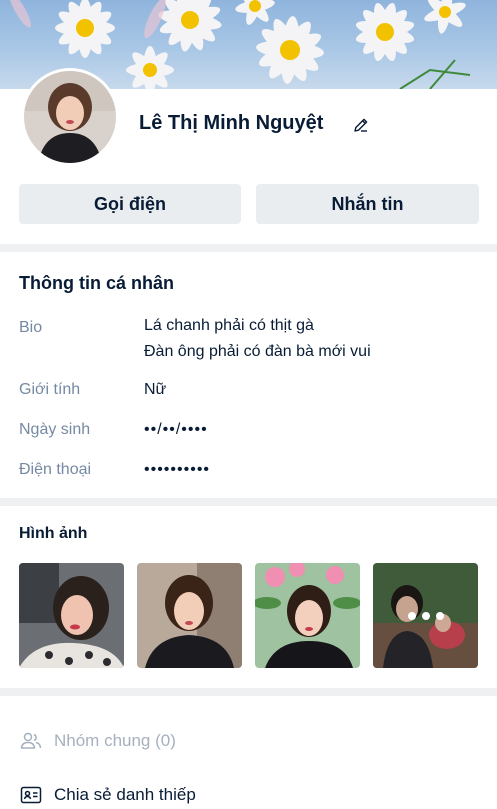 The height and width of the screenshot is (809, 497). What do you see at coordinates (177, 469) in the screenshot?
I see `phone-value: ••••••••••` at bounding box center [177, 469].